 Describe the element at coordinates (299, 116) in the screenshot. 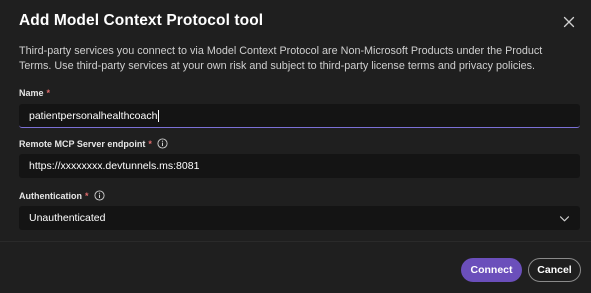

I see `name-input: patientpersonalhealthcoach` at that location.